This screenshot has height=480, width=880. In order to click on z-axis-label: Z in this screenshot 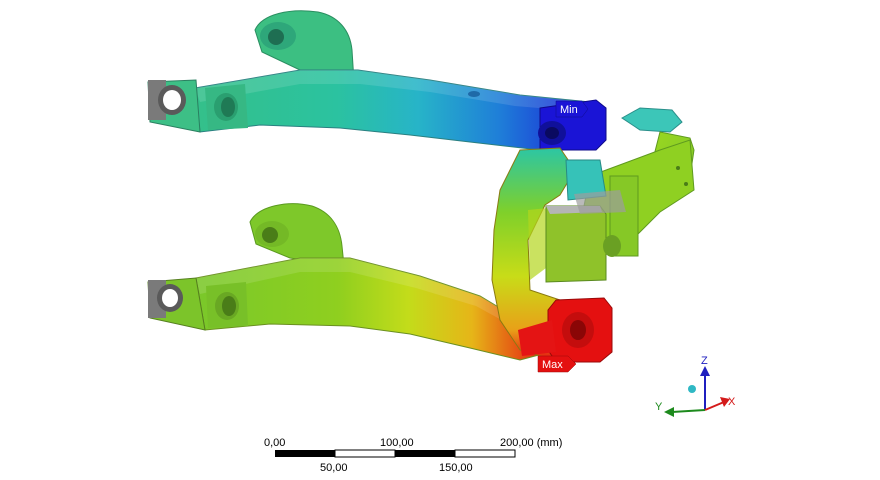, I will do `click(704, 361)`.